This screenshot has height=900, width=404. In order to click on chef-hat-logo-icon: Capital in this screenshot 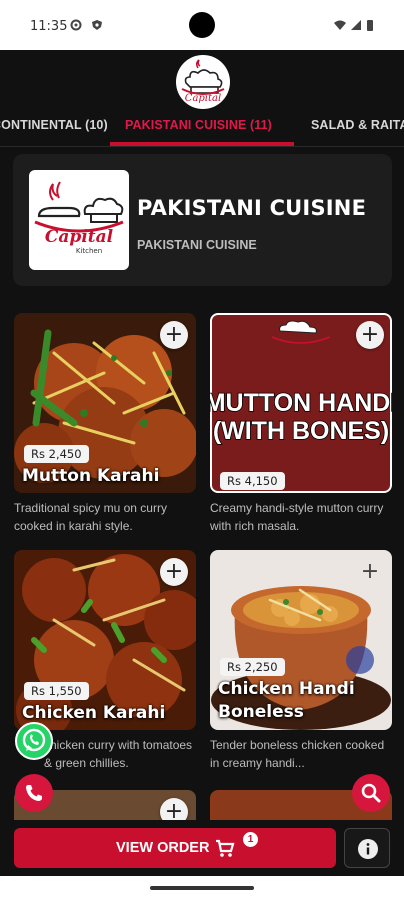, I will do `click(203, 81)`.